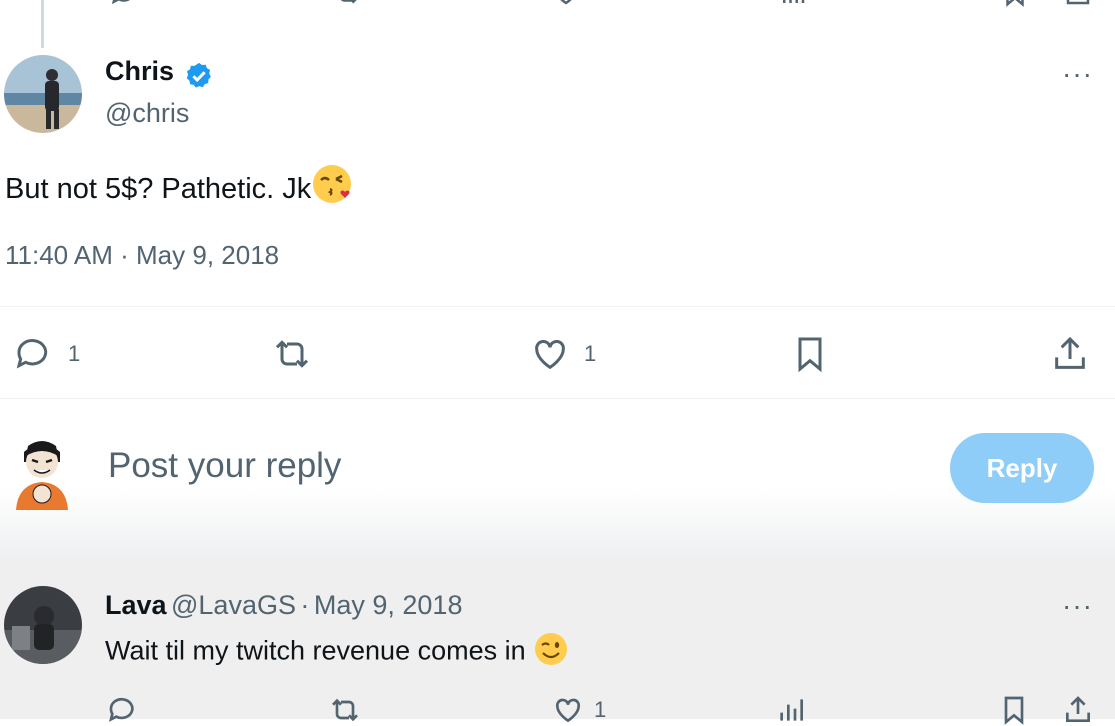 The width and height of the screenshot is (1115, 726). I want to click on author-name-row: Chris, so click(159, 73).